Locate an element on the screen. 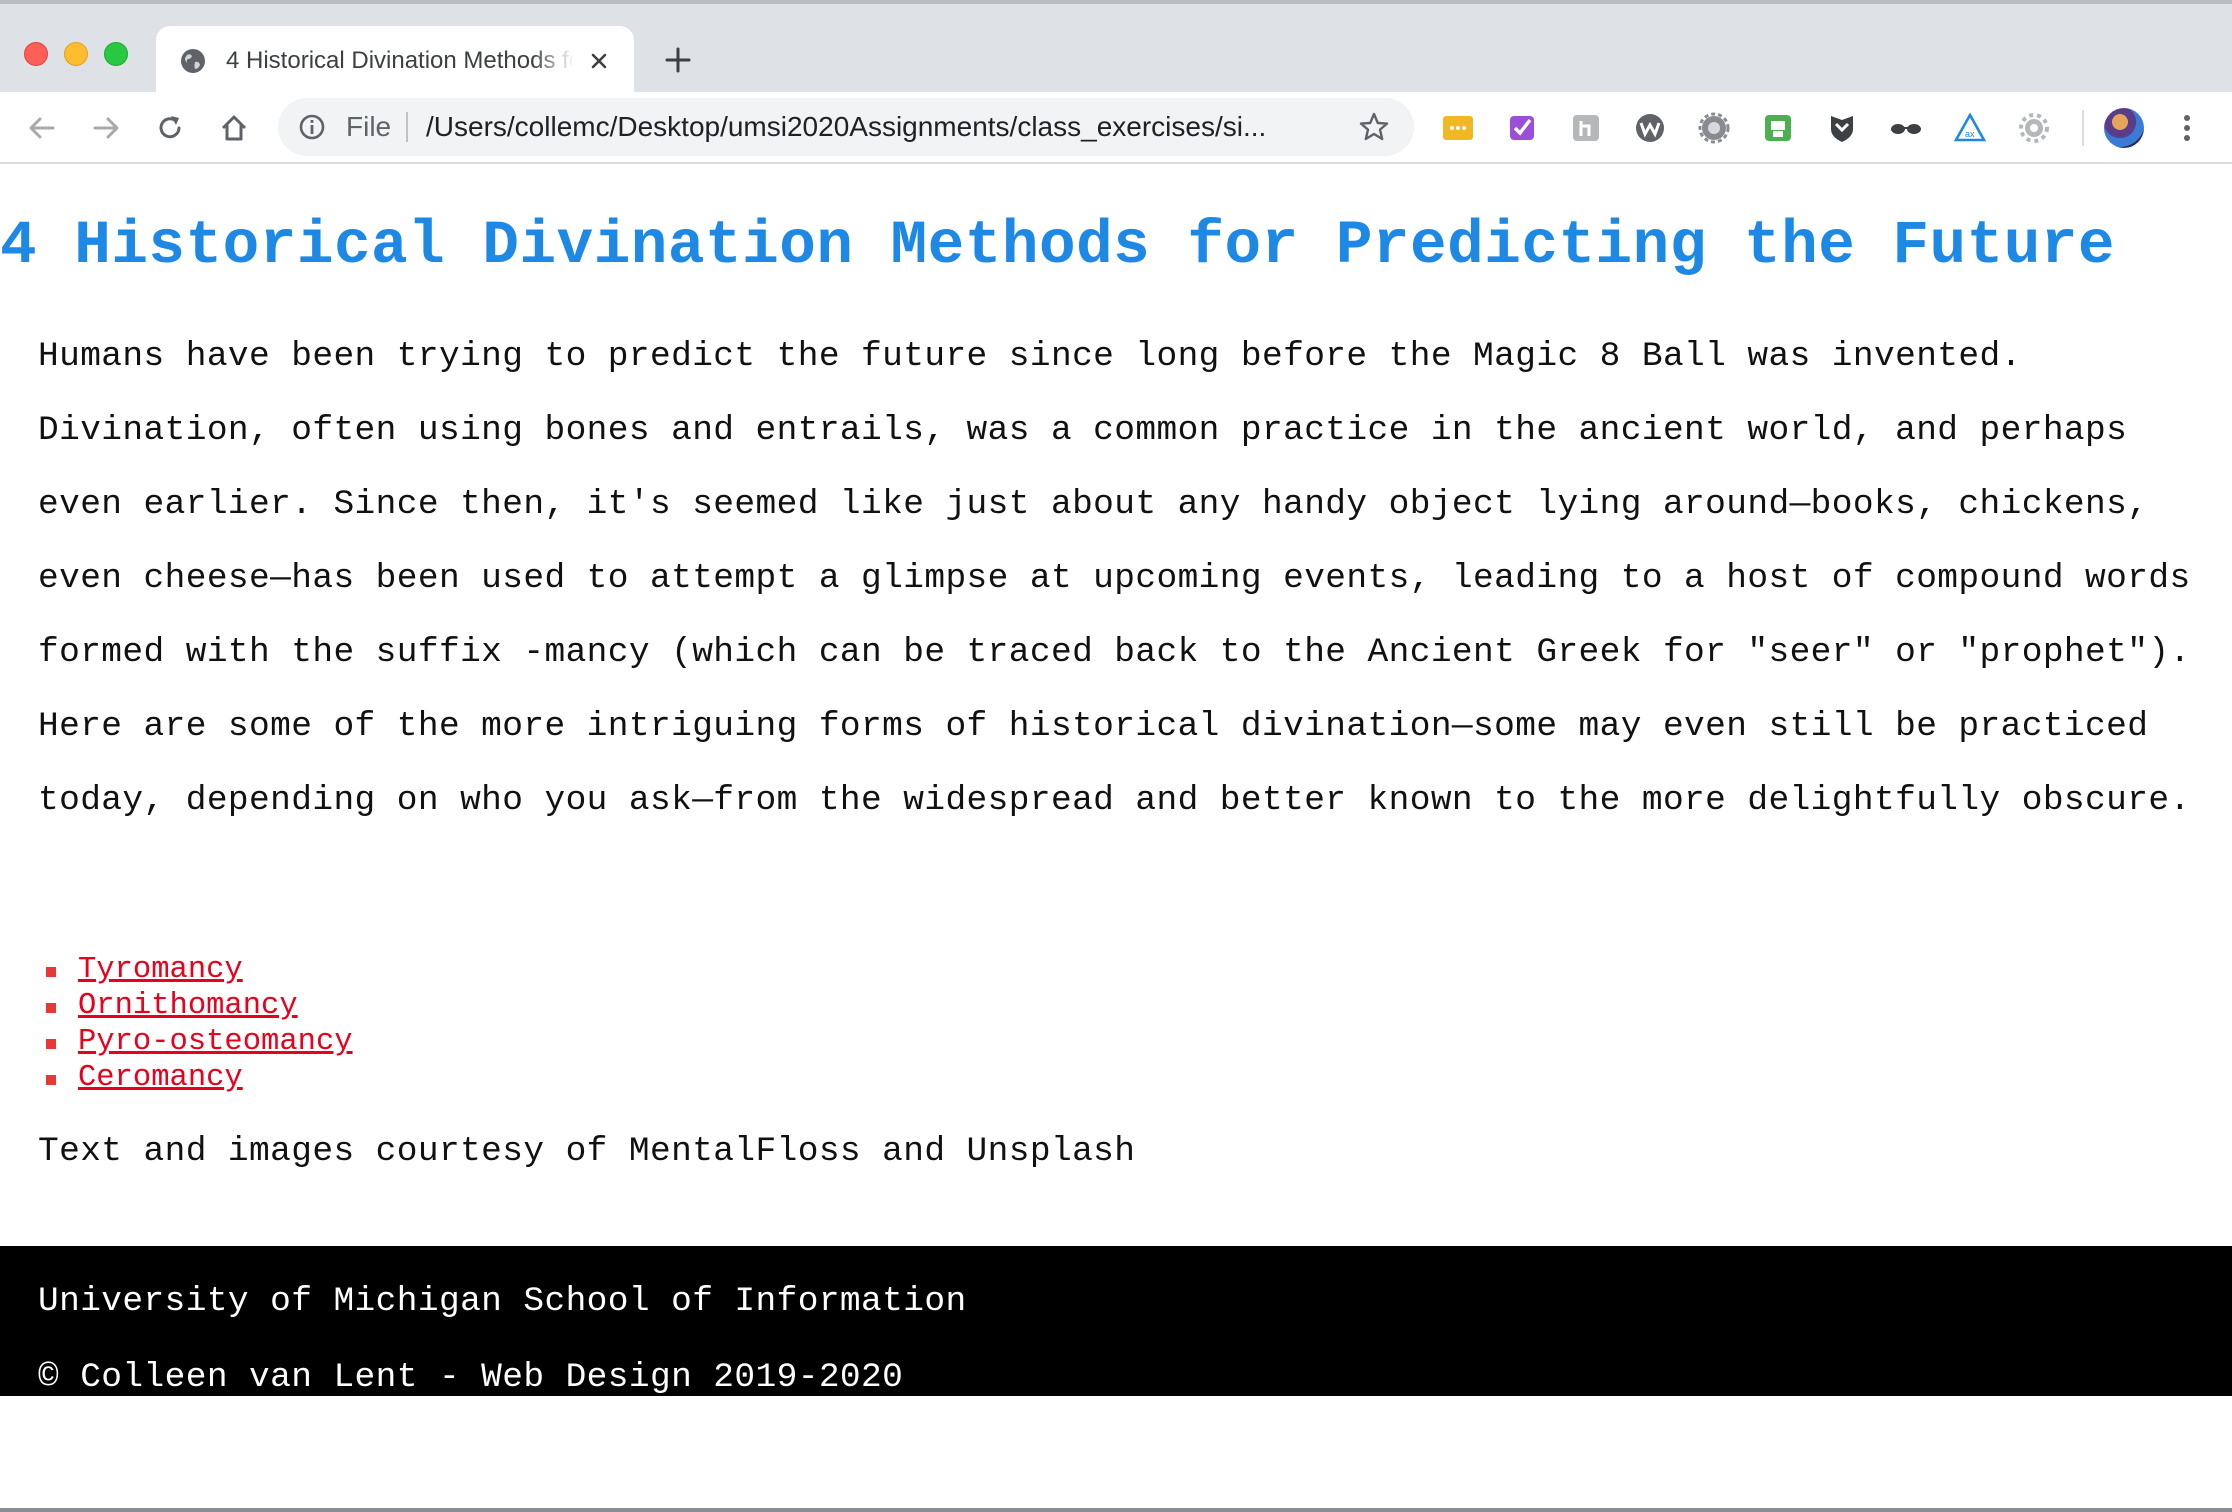 The width and height of the screenshot is (2232, 1512). checkbox-extension-icon is located at coordinates (1522, 128).